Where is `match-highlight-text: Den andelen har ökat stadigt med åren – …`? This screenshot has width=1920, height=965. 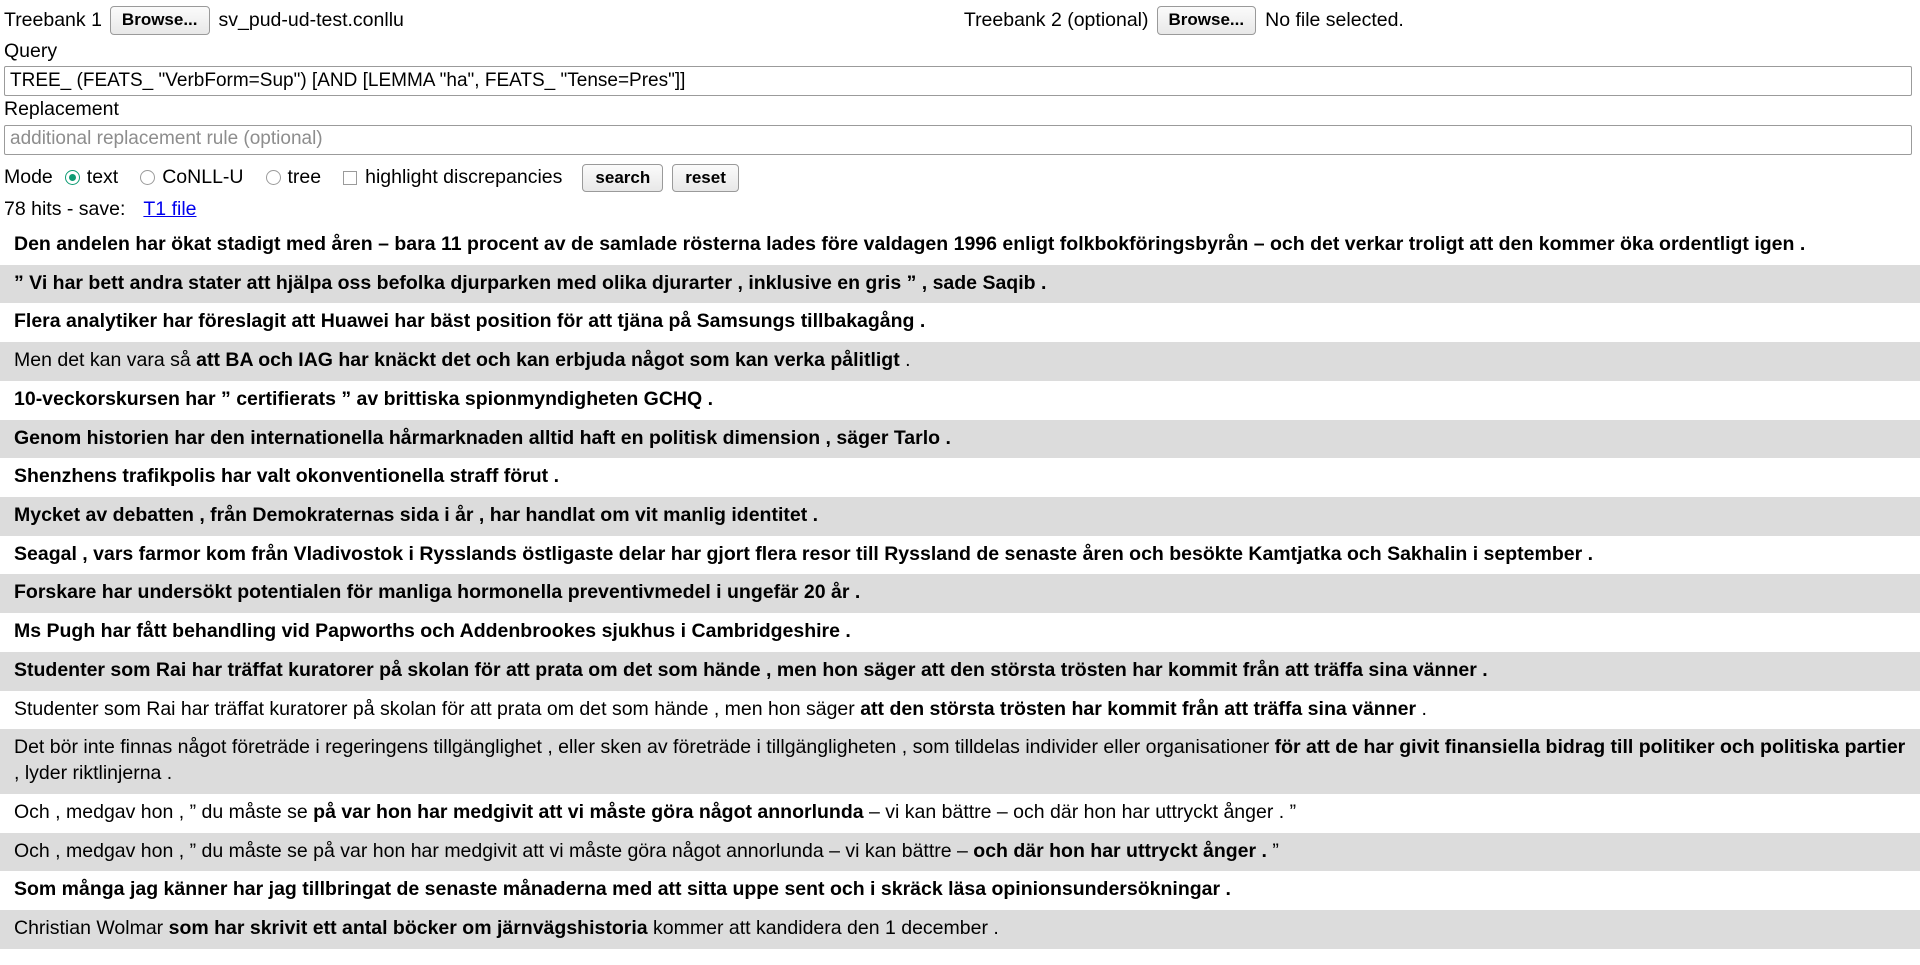 match-highlight-text: Den andelen har ökat stadigt med åren – … is located at coordinates (910, 243).